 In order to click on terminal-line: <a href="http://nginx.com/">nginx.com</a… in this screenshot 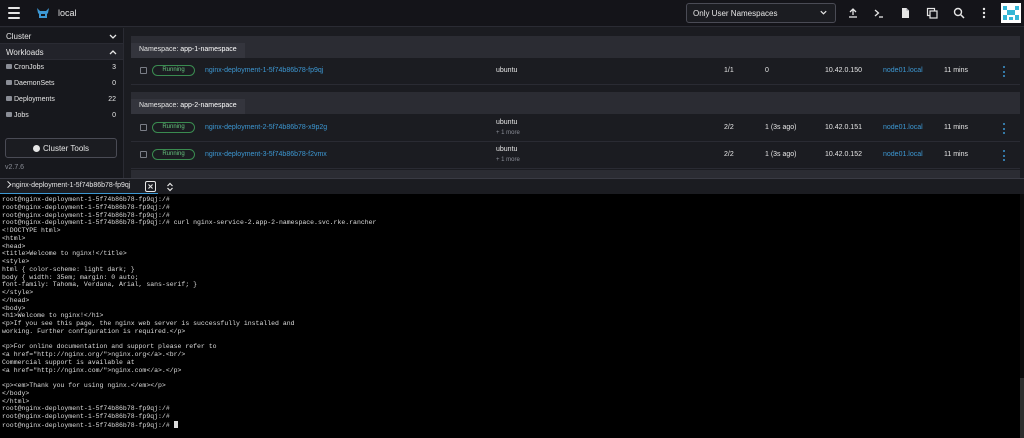, I will do `click(92, 370)`.